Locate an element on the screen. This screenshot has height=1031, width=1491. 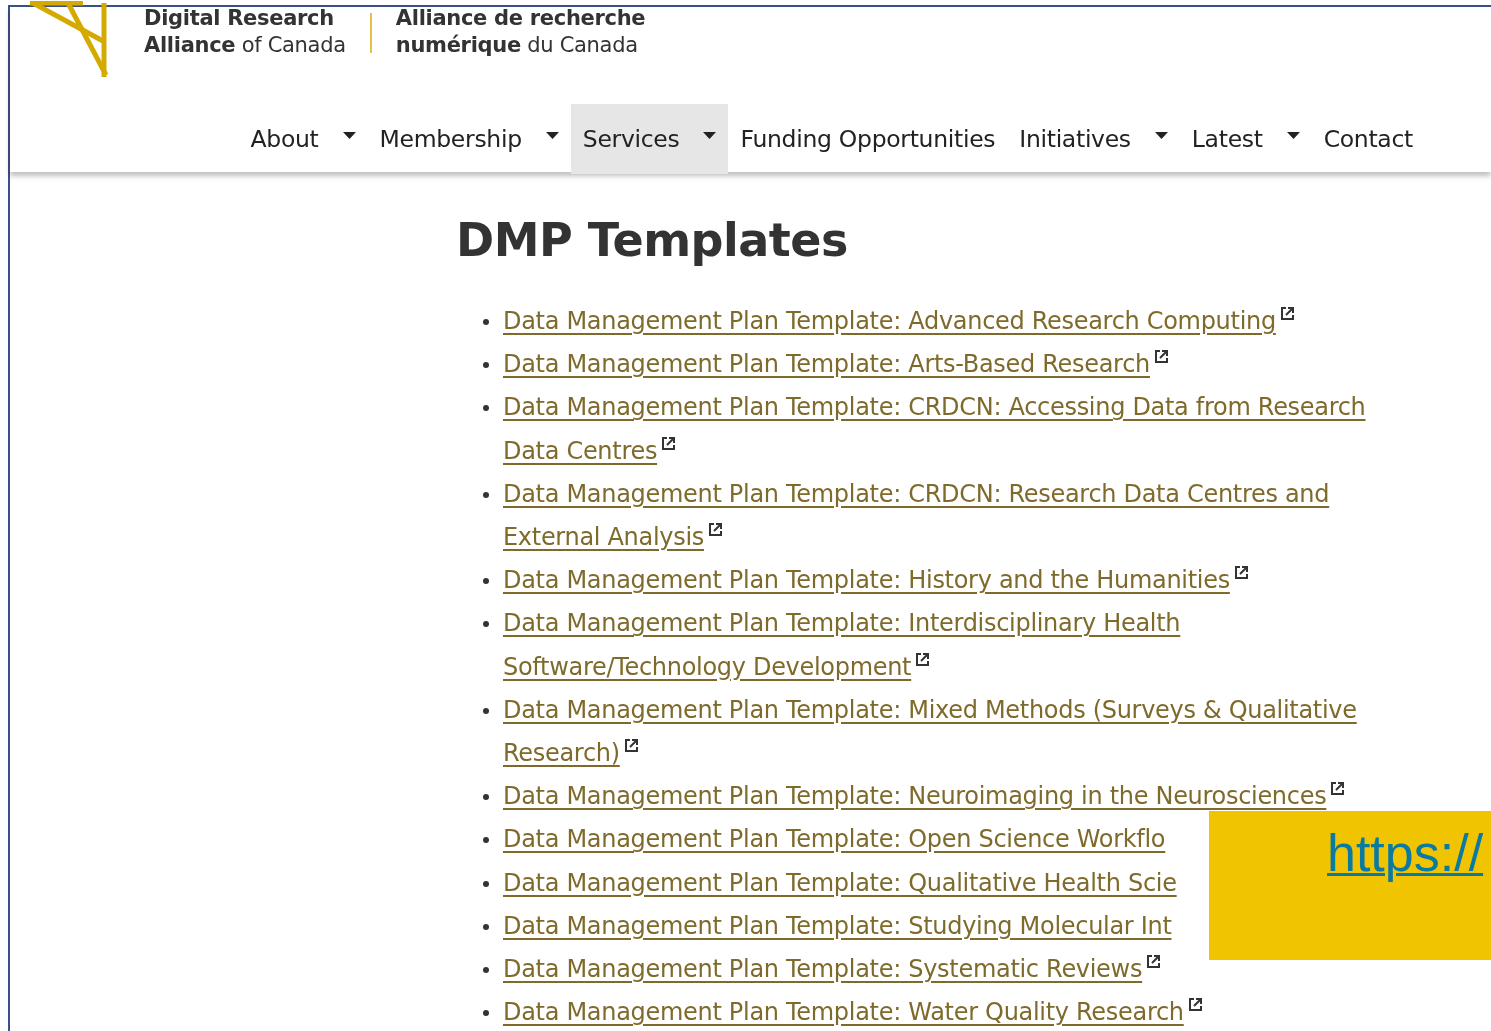
template-link: Data Management Plan Template: Qualitative Health Scie is located at coordinates (840, 883).